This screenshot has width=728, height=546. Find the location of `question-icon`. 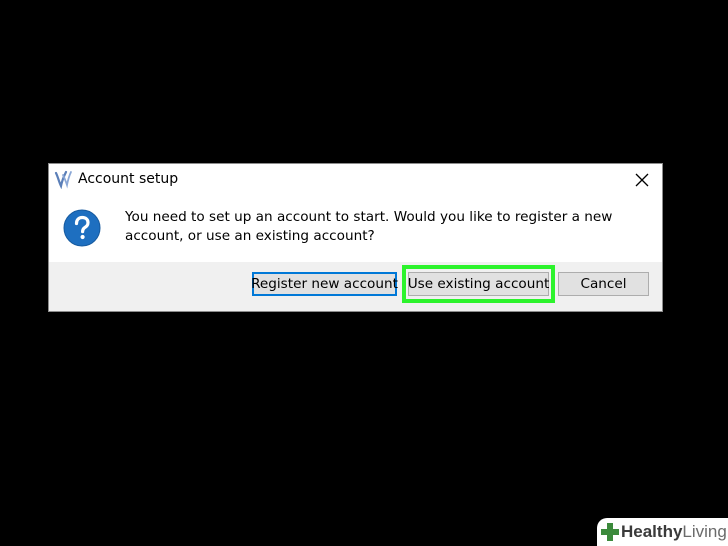

question-icon is located at coordinates (82, 228).